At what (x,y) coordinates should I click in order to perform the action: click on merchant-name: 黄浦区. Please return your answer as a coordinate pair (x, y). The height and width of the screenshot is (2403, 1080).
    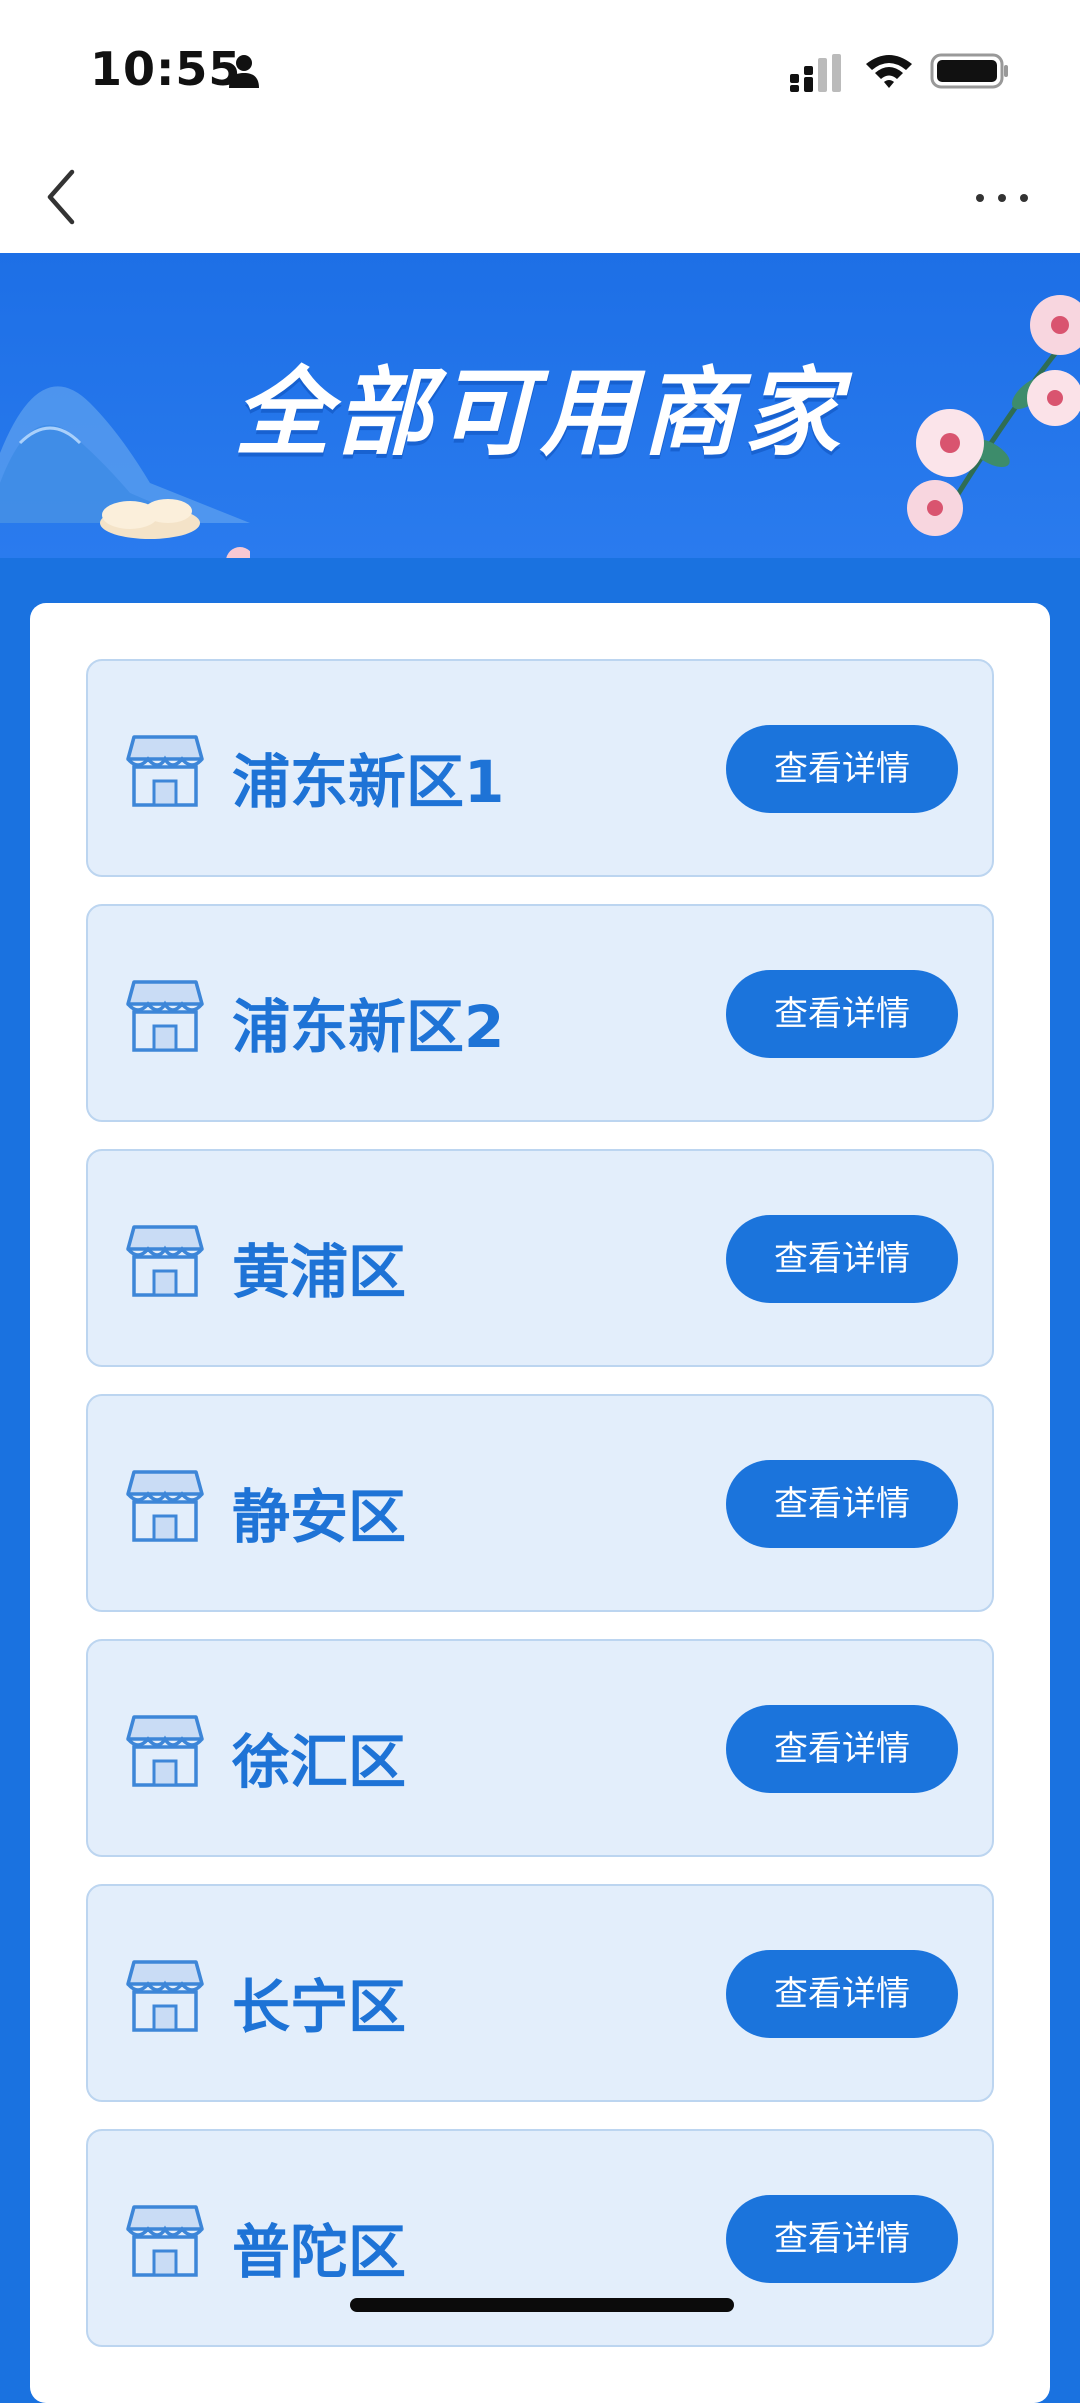
    Looking at the image, I should click on (319, 1272).